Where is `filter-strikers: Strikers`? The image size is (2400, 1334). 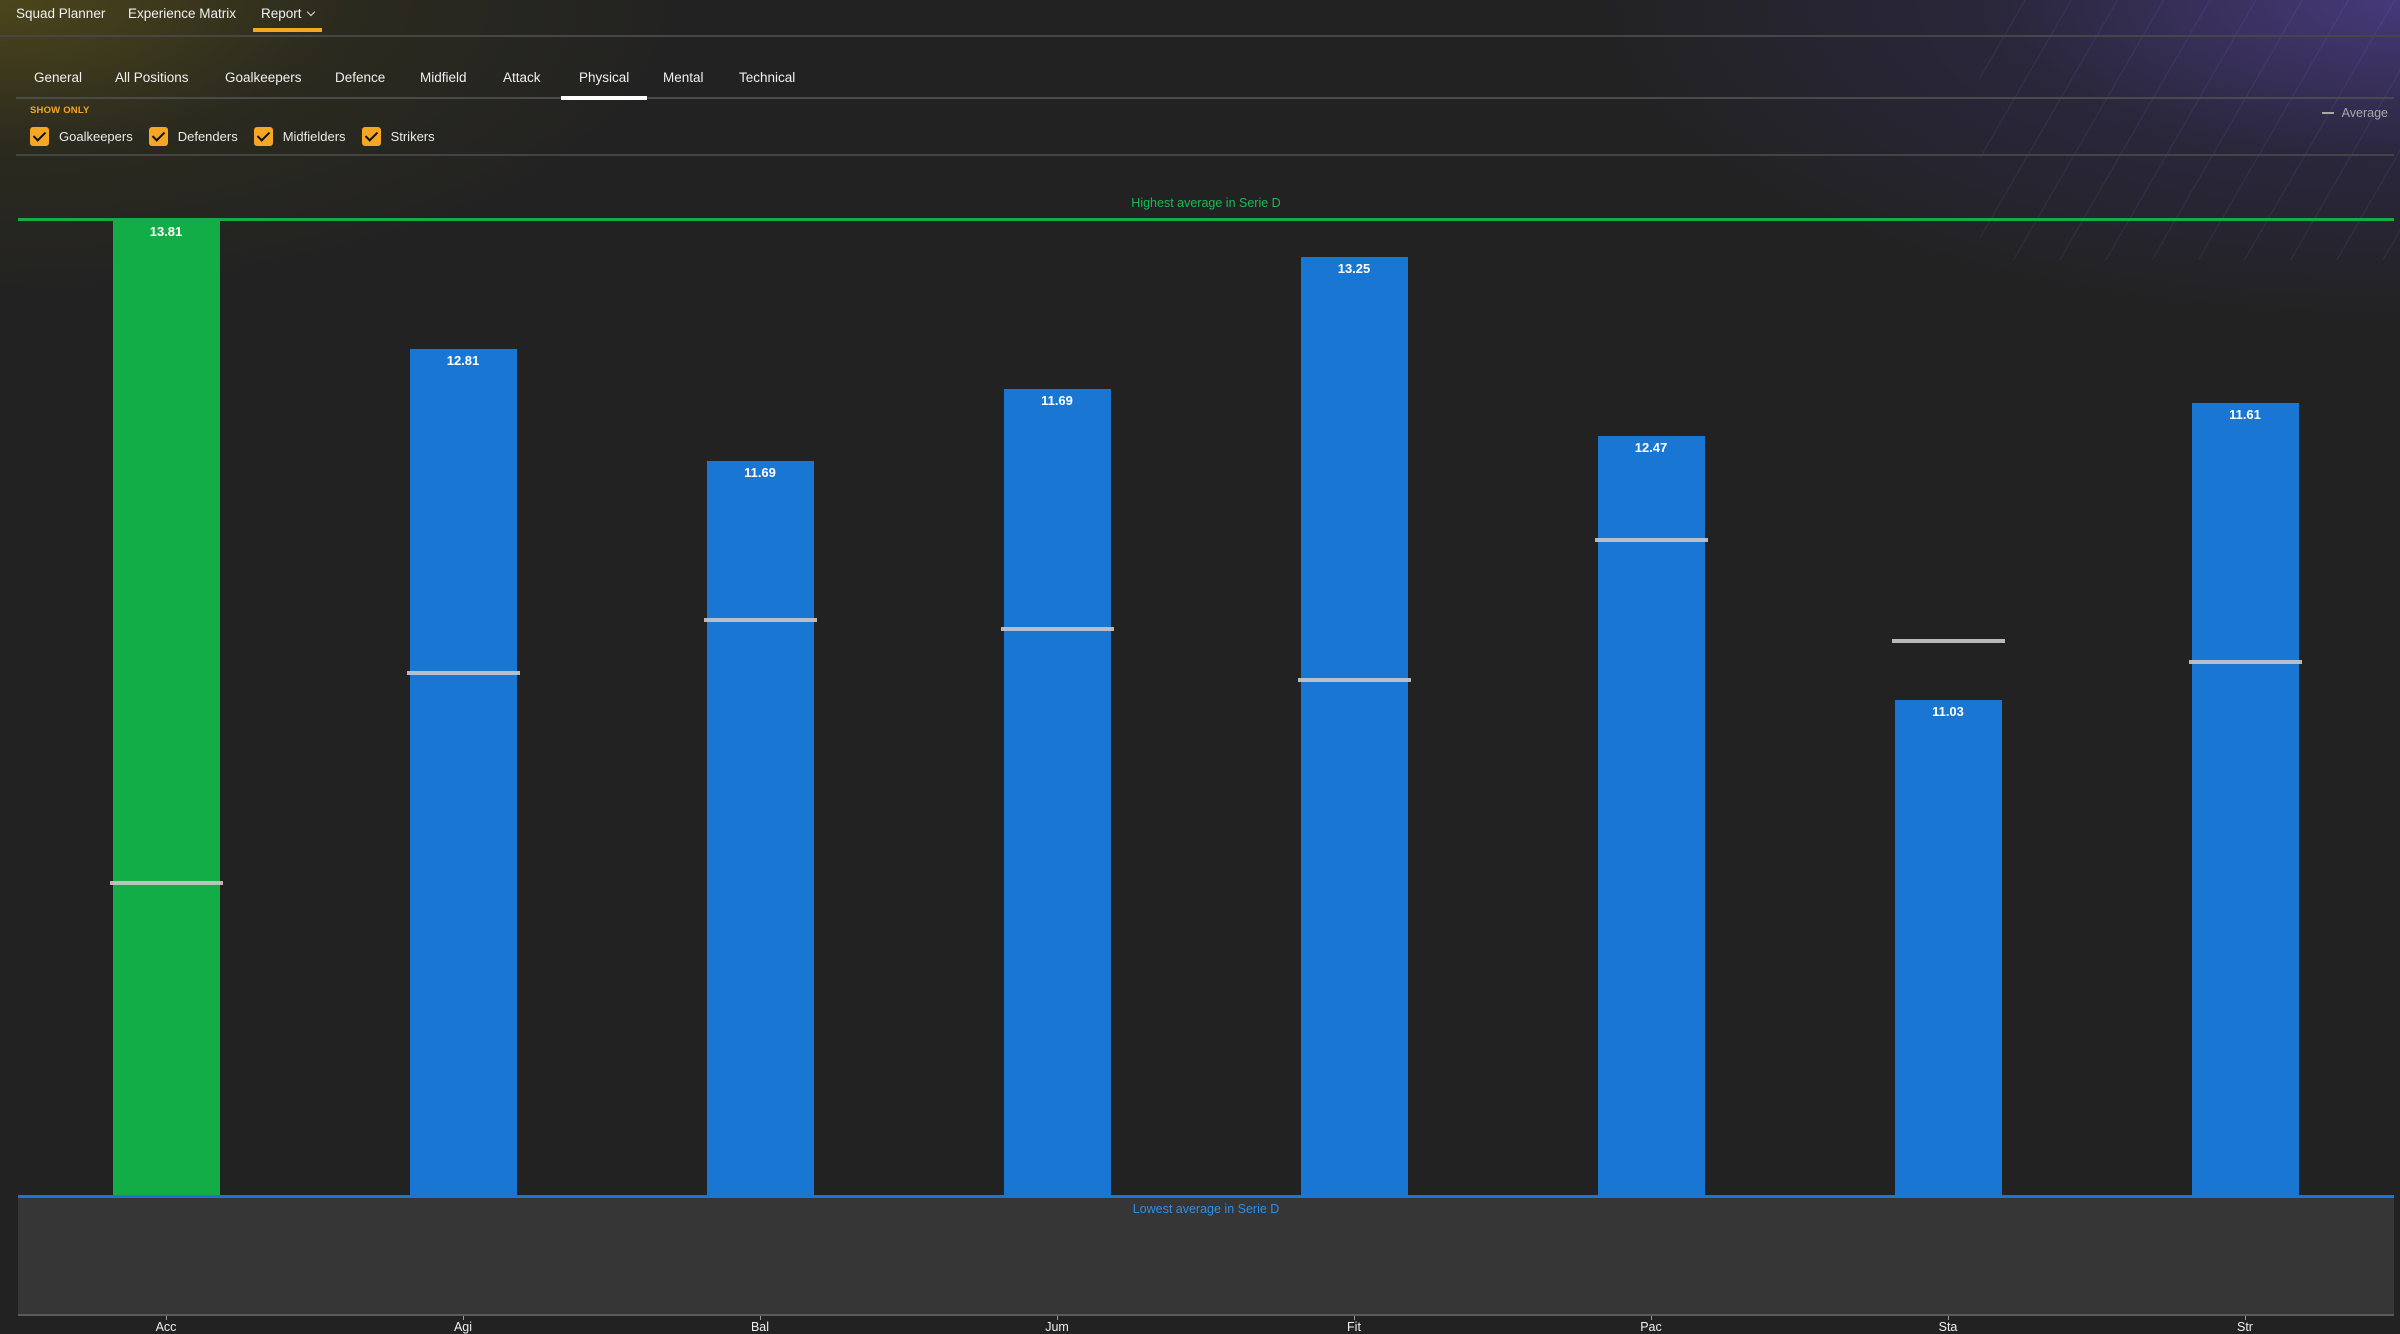 filter-strikers: Strikers is located at coordinates (398, 136).